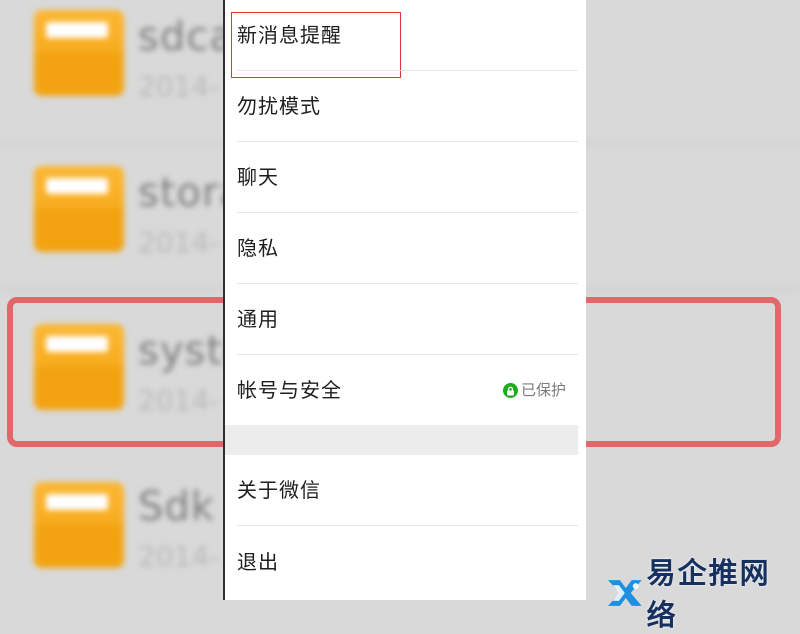 The image size is (800, 634). I want to click on settings-item-label: 通用, so click(258, 319).